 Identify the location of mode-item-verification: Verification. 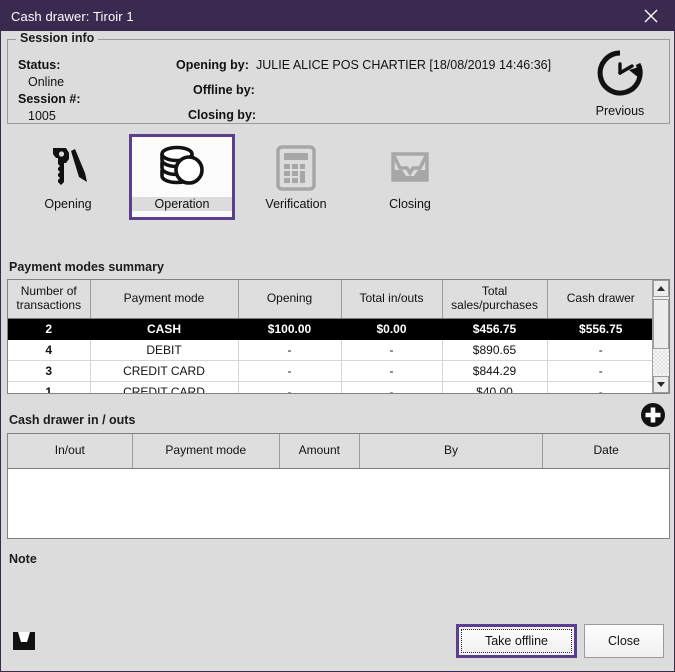
(296, 177).